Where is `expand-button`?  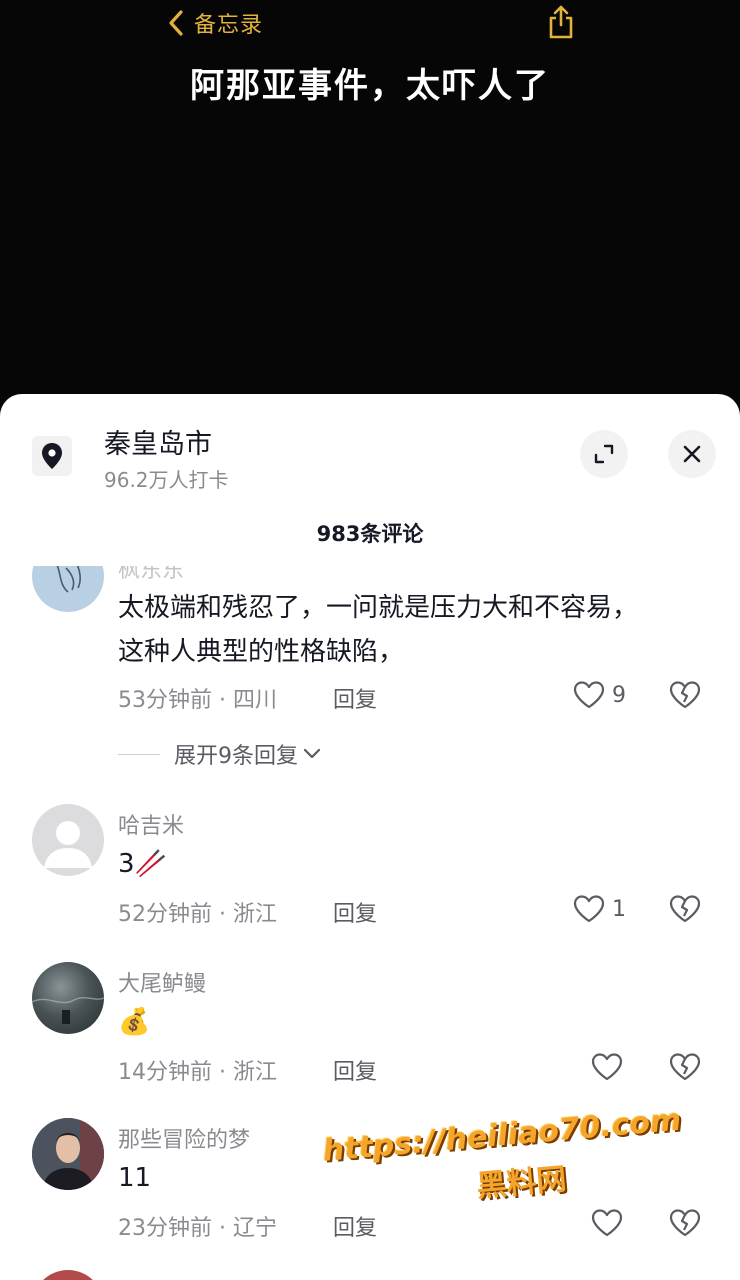 expand-button is located at coordinates (604, 454).